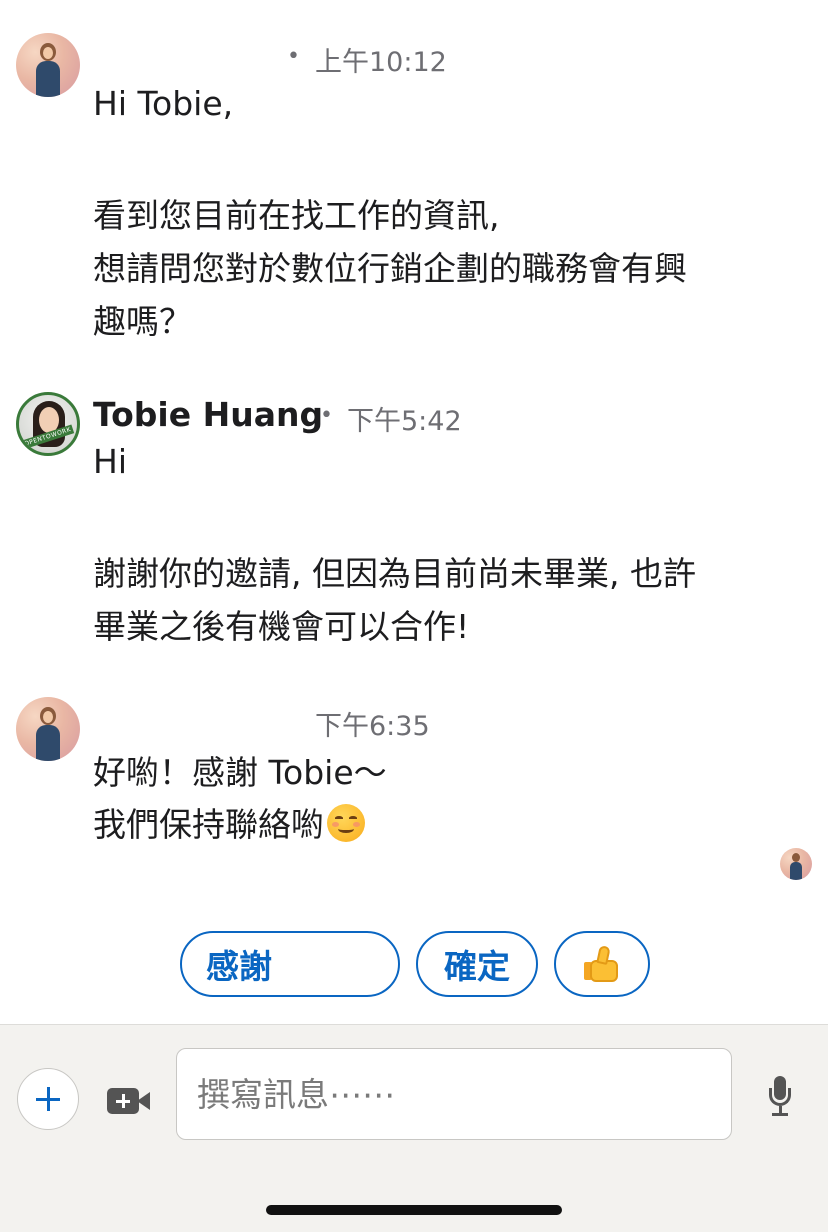 This screenshot has width=828, height=1232. Describe the element at coordinates (110, 461) in the screenshot. I see `message-text-line: Hi` at that location.